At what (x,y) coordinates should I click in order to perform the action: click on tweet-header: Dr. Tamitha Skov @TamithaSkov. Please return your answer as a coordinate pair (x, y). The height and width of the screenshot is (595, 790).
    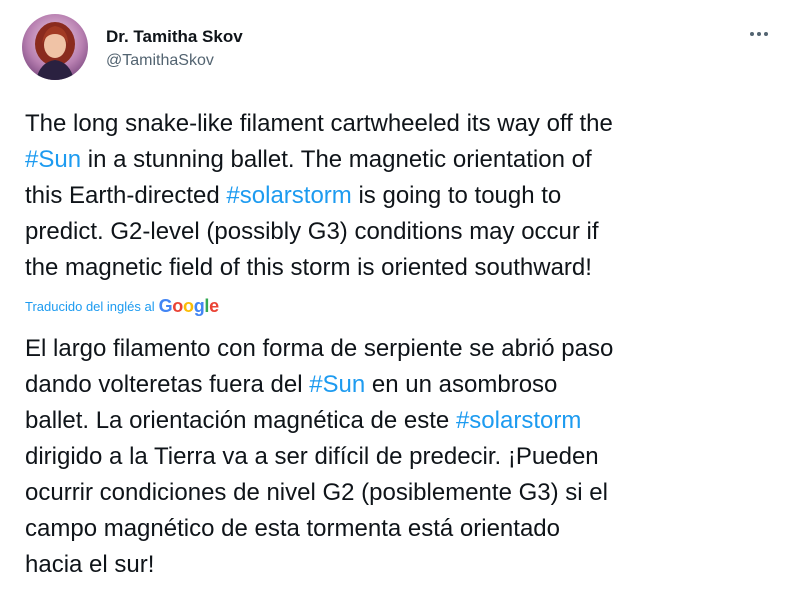
    Looking at the image, I should click on (402, 49).